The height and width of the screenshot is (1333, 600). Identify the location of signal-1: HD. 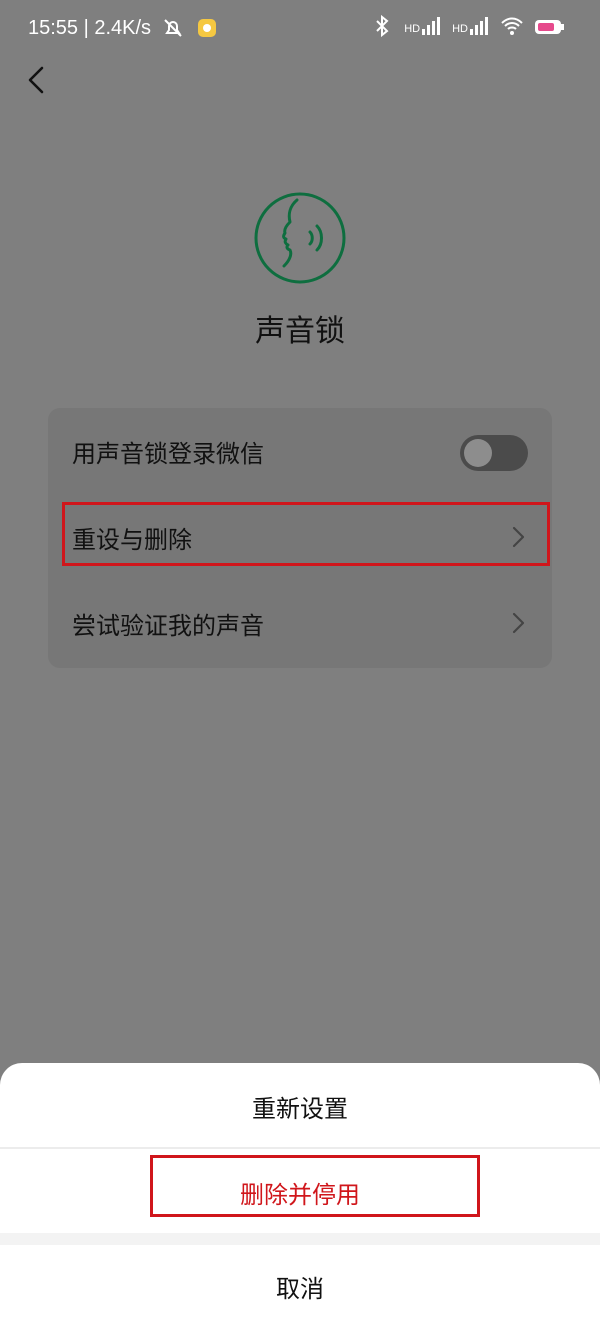
(423, 26).